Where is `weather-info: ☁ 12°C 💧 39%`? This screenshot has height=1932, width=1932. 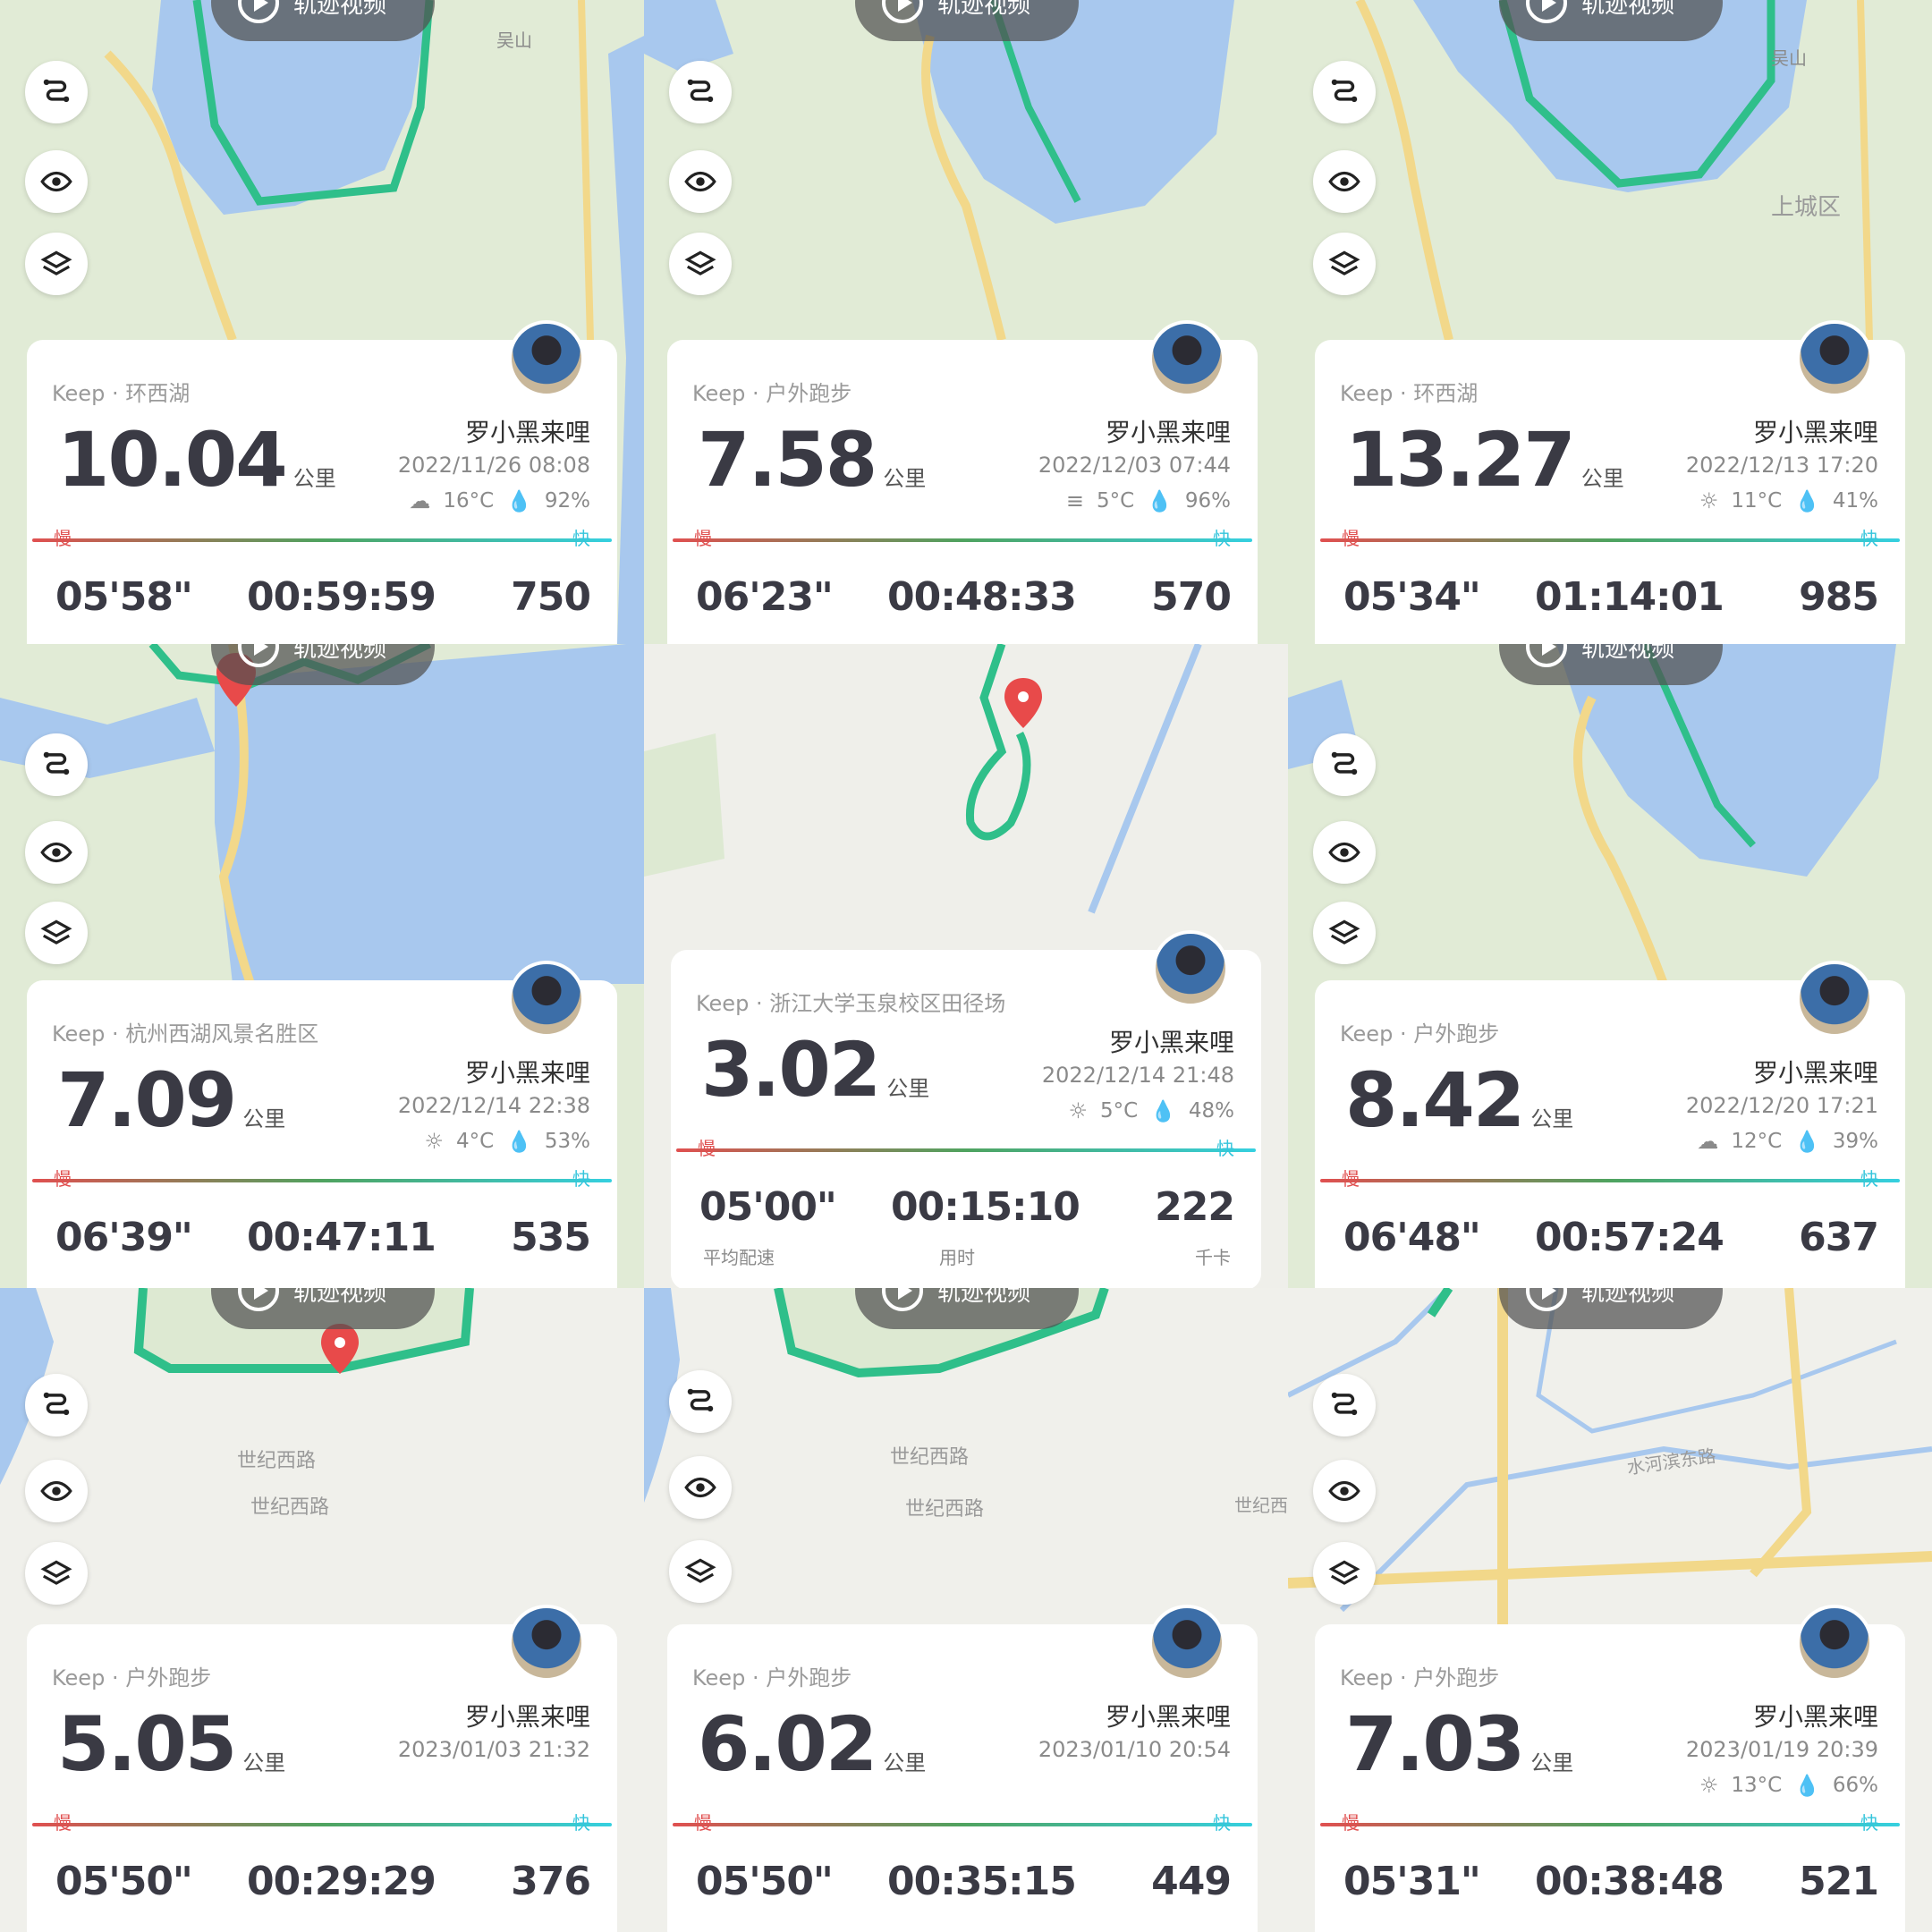
weather-info: ☁ 12°C 💧 39% is located at coordinates (1787, 1141).